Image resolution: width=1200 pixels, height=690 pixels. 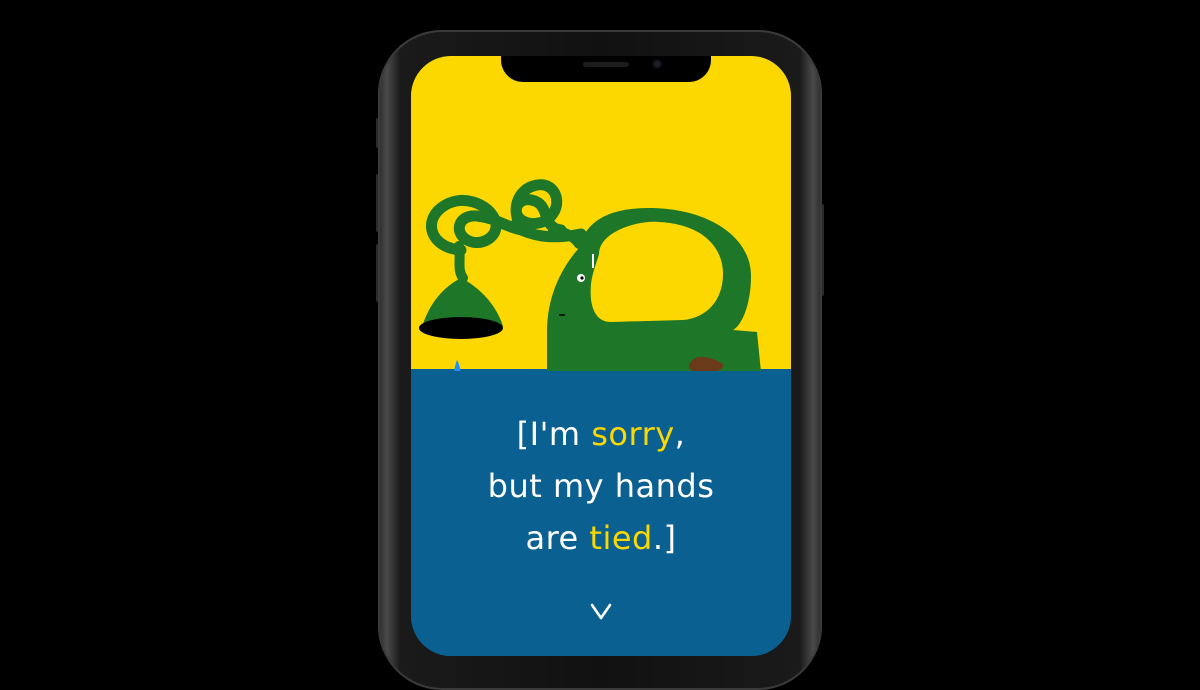 What do you see at coordinates (606, 64) in the screenshot?
I see `speaker-icon` at bounding box center [606, 64].